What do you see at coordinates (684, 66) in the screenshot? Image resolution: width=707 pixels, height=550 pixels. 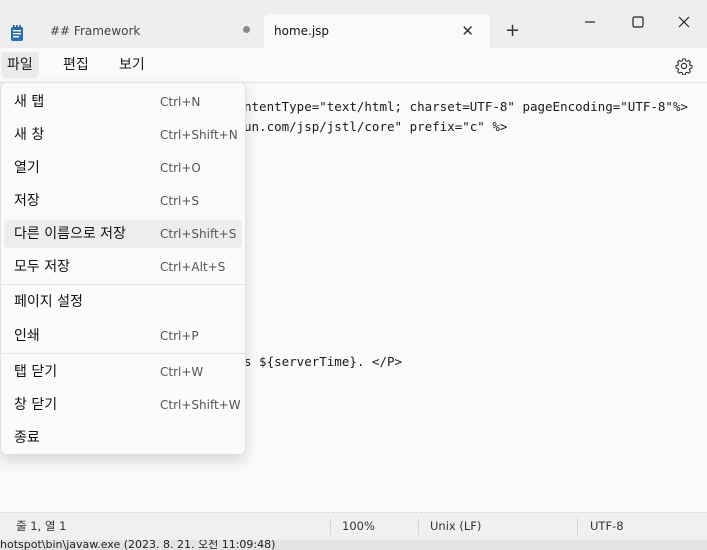 I see `settings-gear-icon` at bounding box center [684, 66].